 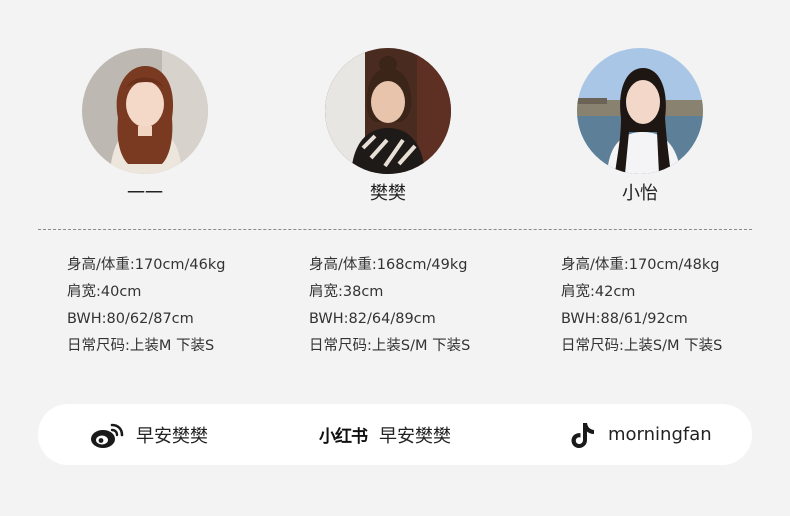 I want to click on weibo-account: 早安樊樊, so click(x=149, y=434).